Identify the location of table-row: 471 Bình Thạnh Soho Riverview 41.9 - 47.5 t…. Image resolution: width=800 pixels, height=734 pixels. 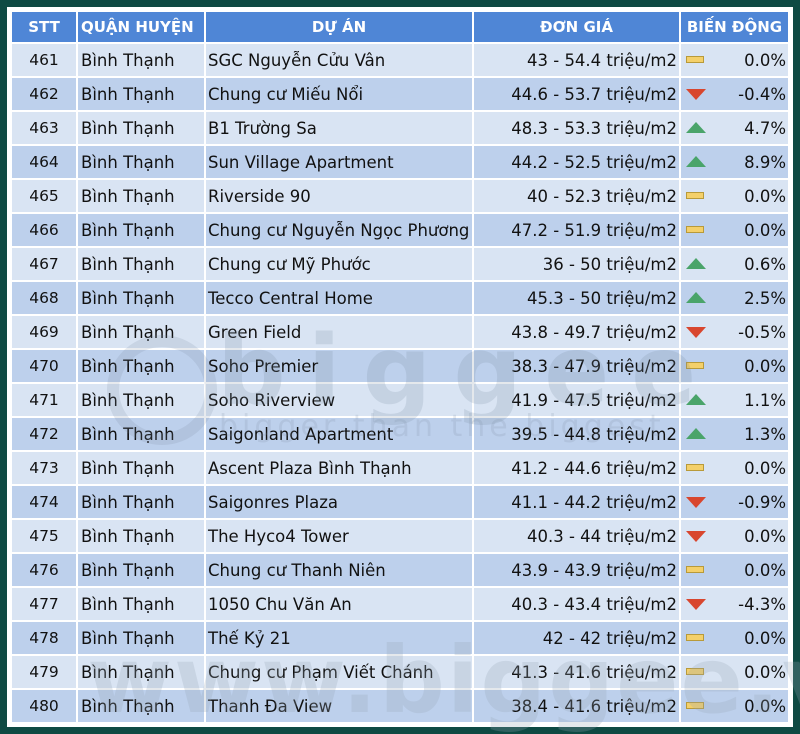
(400, 400).